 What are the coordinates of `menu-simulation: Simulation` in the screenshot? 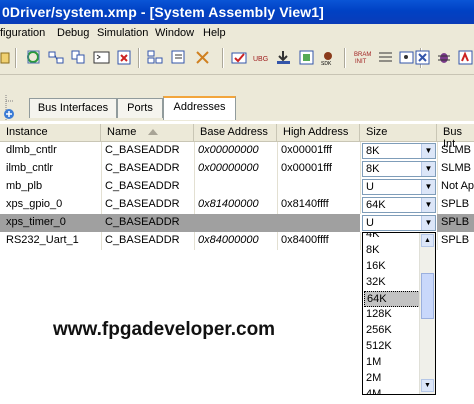 It's located at (122, 33).